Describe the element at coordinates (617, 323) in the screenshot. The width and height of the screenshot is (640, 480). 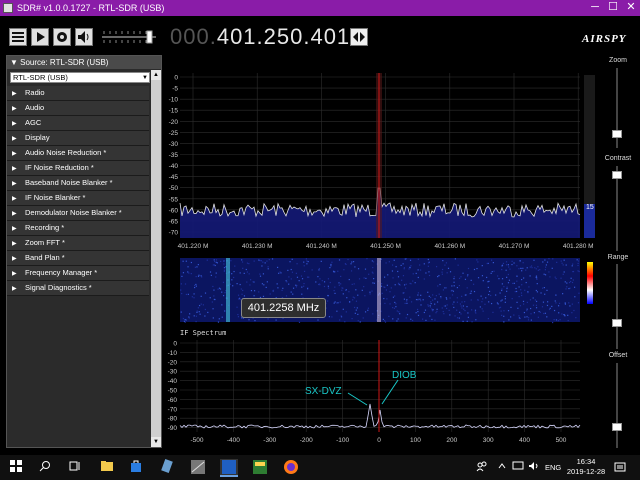
I see `range-slider-thumb` at that location.